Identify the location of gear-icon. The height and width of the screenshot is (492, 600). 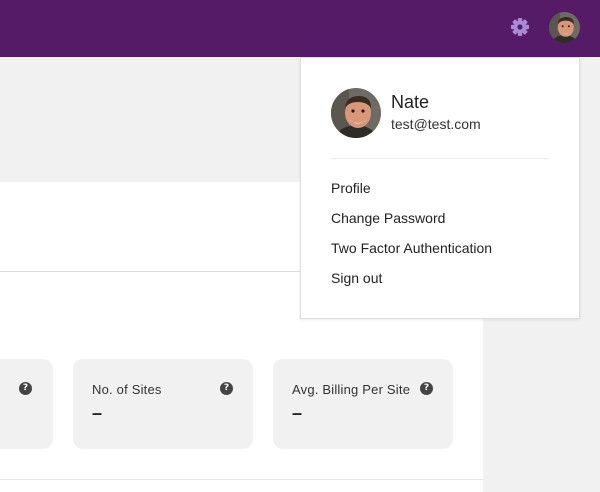
(520, 27).